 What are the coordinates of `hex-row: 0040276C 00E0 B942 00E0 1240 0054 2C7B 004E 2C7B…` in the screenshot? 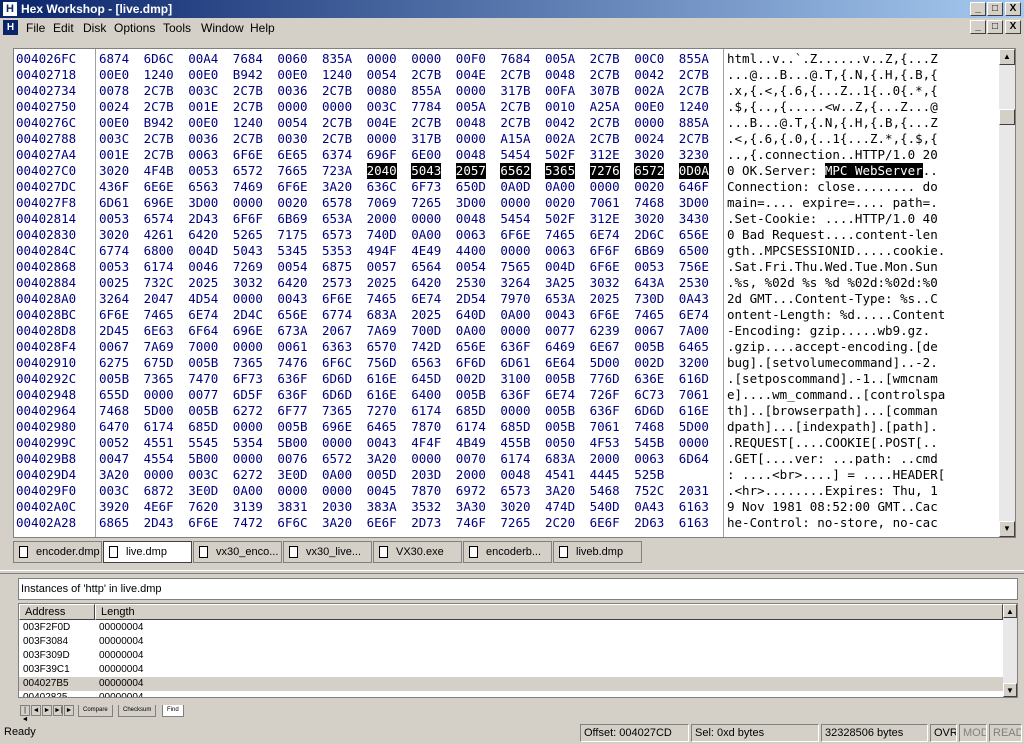 It's located at (506, 123).